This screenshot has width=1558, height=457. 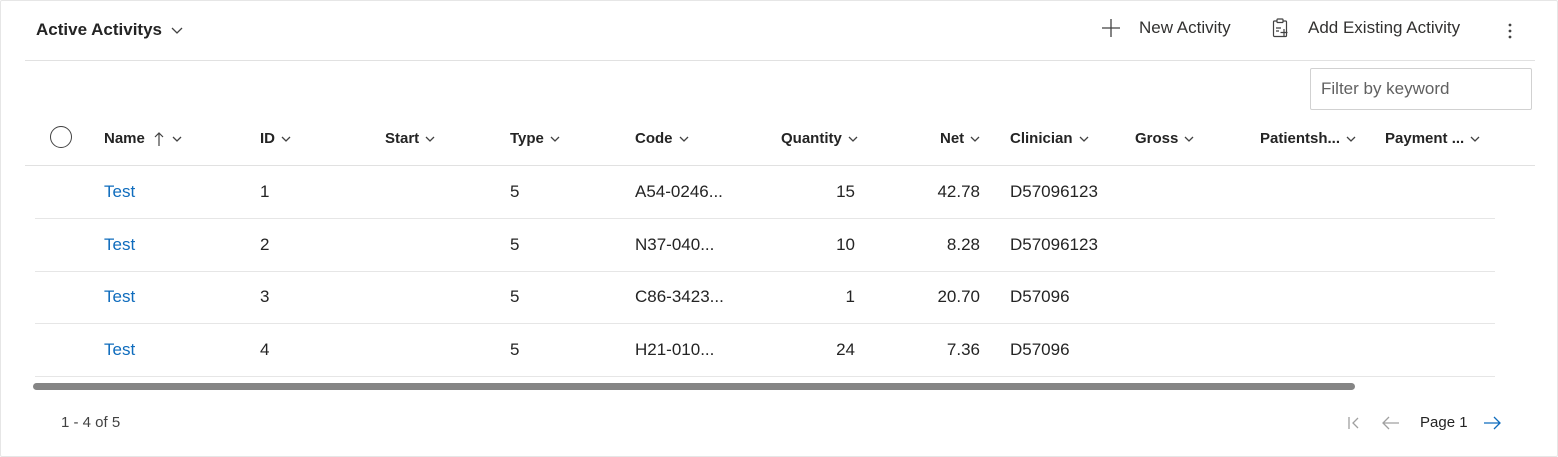 What do you see at coordinates (402, 138) in the screenshot?
I see `column-header-label: Start` at bounding box center [402, 138].